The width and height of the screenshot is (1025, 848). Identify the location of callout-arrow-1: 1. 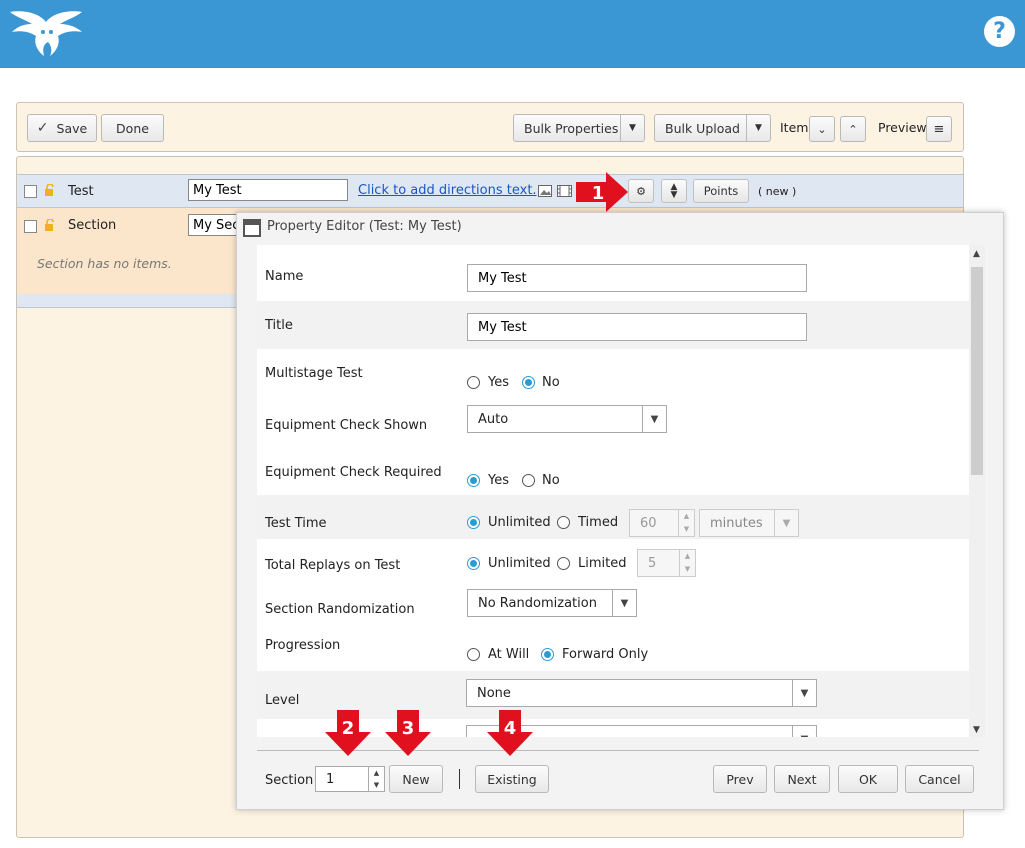
(602, 192).